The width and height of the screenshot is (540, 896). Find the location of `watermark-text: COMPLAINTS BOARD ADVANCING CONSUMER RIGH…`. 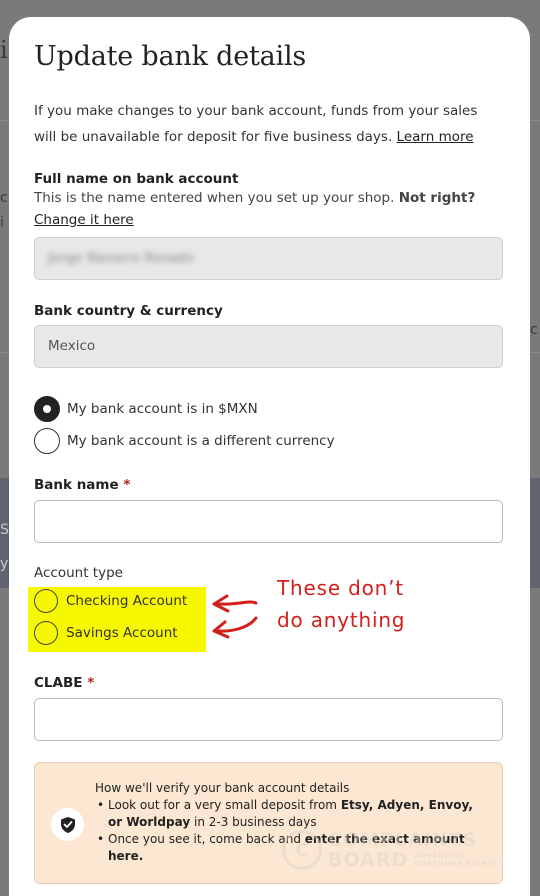

watermark-text: COMPLAINTS BOARD ADVANCING CONSUMER RIGH… is located at coordinates (413, 850).